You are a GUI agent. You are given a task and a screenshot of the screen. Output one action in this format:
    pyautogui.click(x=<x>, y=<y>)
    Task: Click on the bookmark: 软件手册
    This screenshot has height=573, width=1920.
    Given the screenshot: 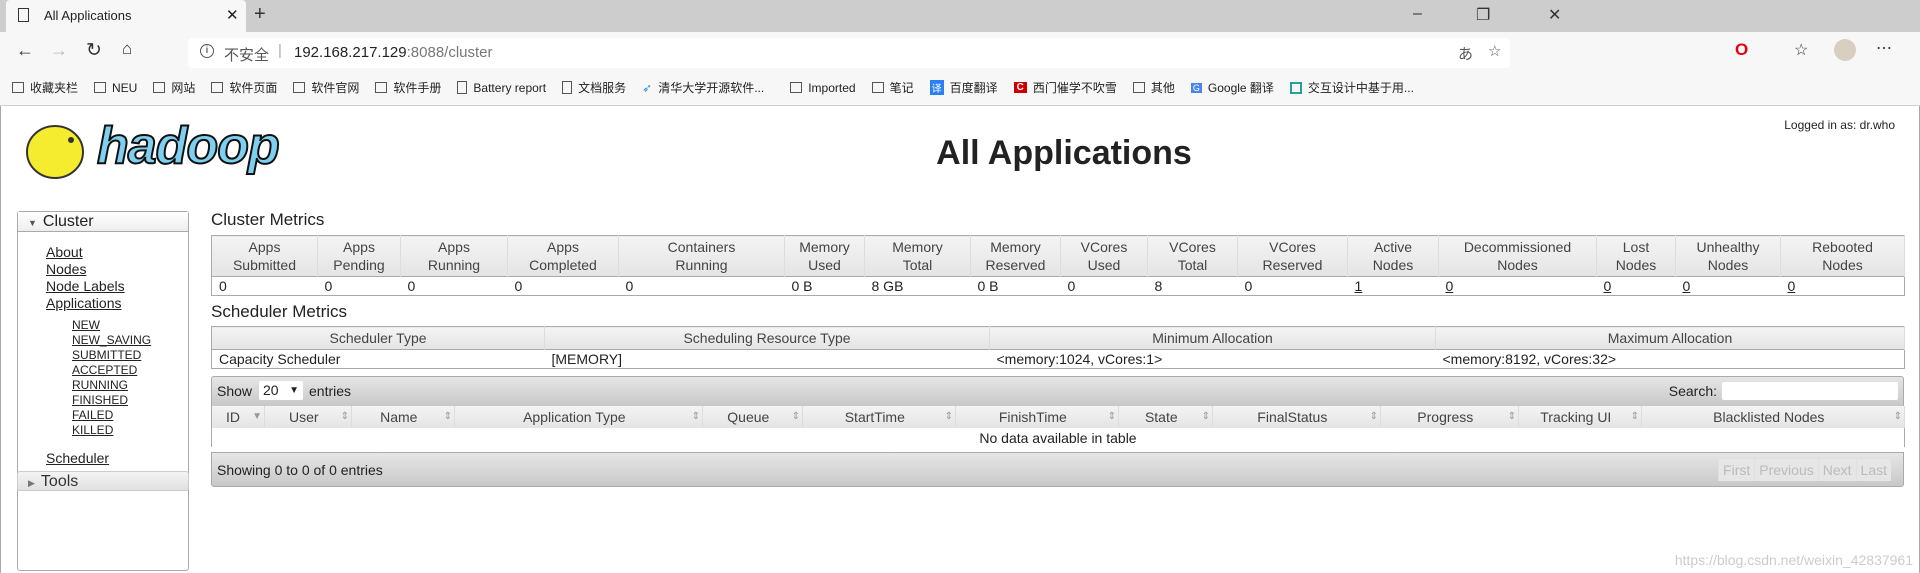 What is the action you would take?
    pyautogui.click(x=408, y=87)
    